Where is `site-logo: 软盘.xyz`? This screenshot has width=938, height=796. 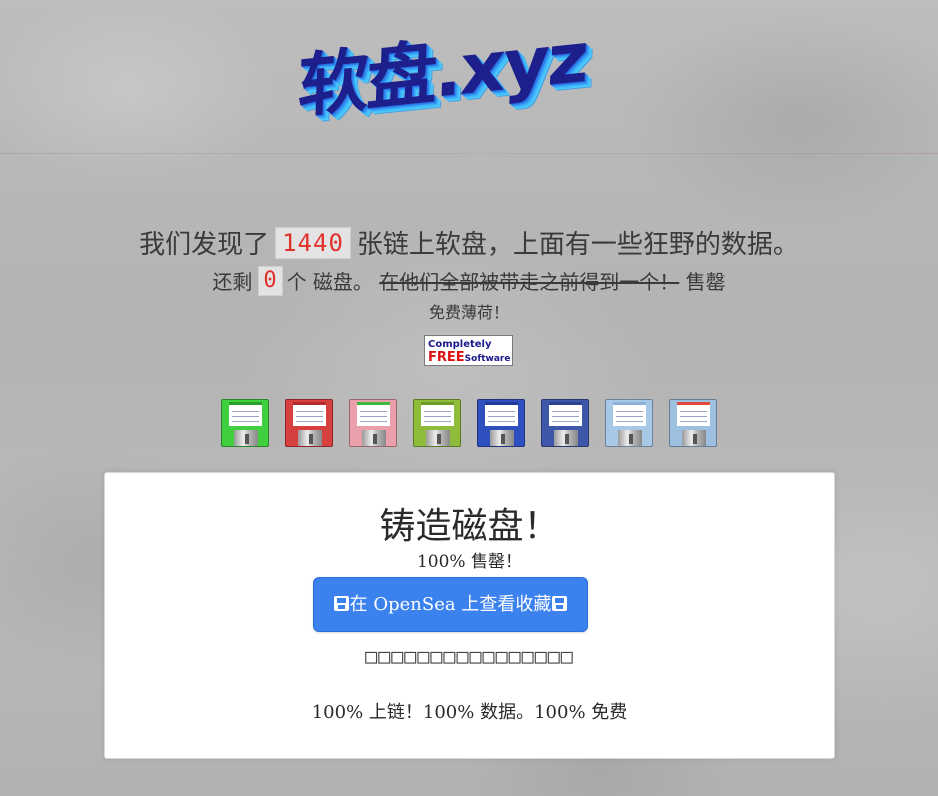 site-logo: 软盘.xyz is located at coordinates (470, 82).